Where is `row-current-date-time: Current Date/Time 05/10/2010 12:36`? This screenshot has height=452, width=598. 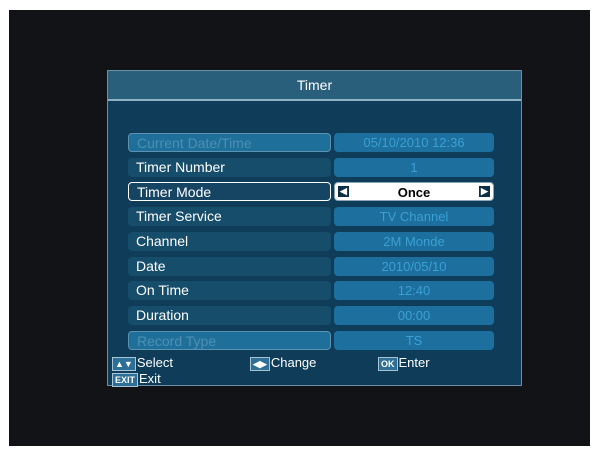 row-current-date-time: Current Date/Time 05/10/2010 12:36 is located at coordinates (311, 142).